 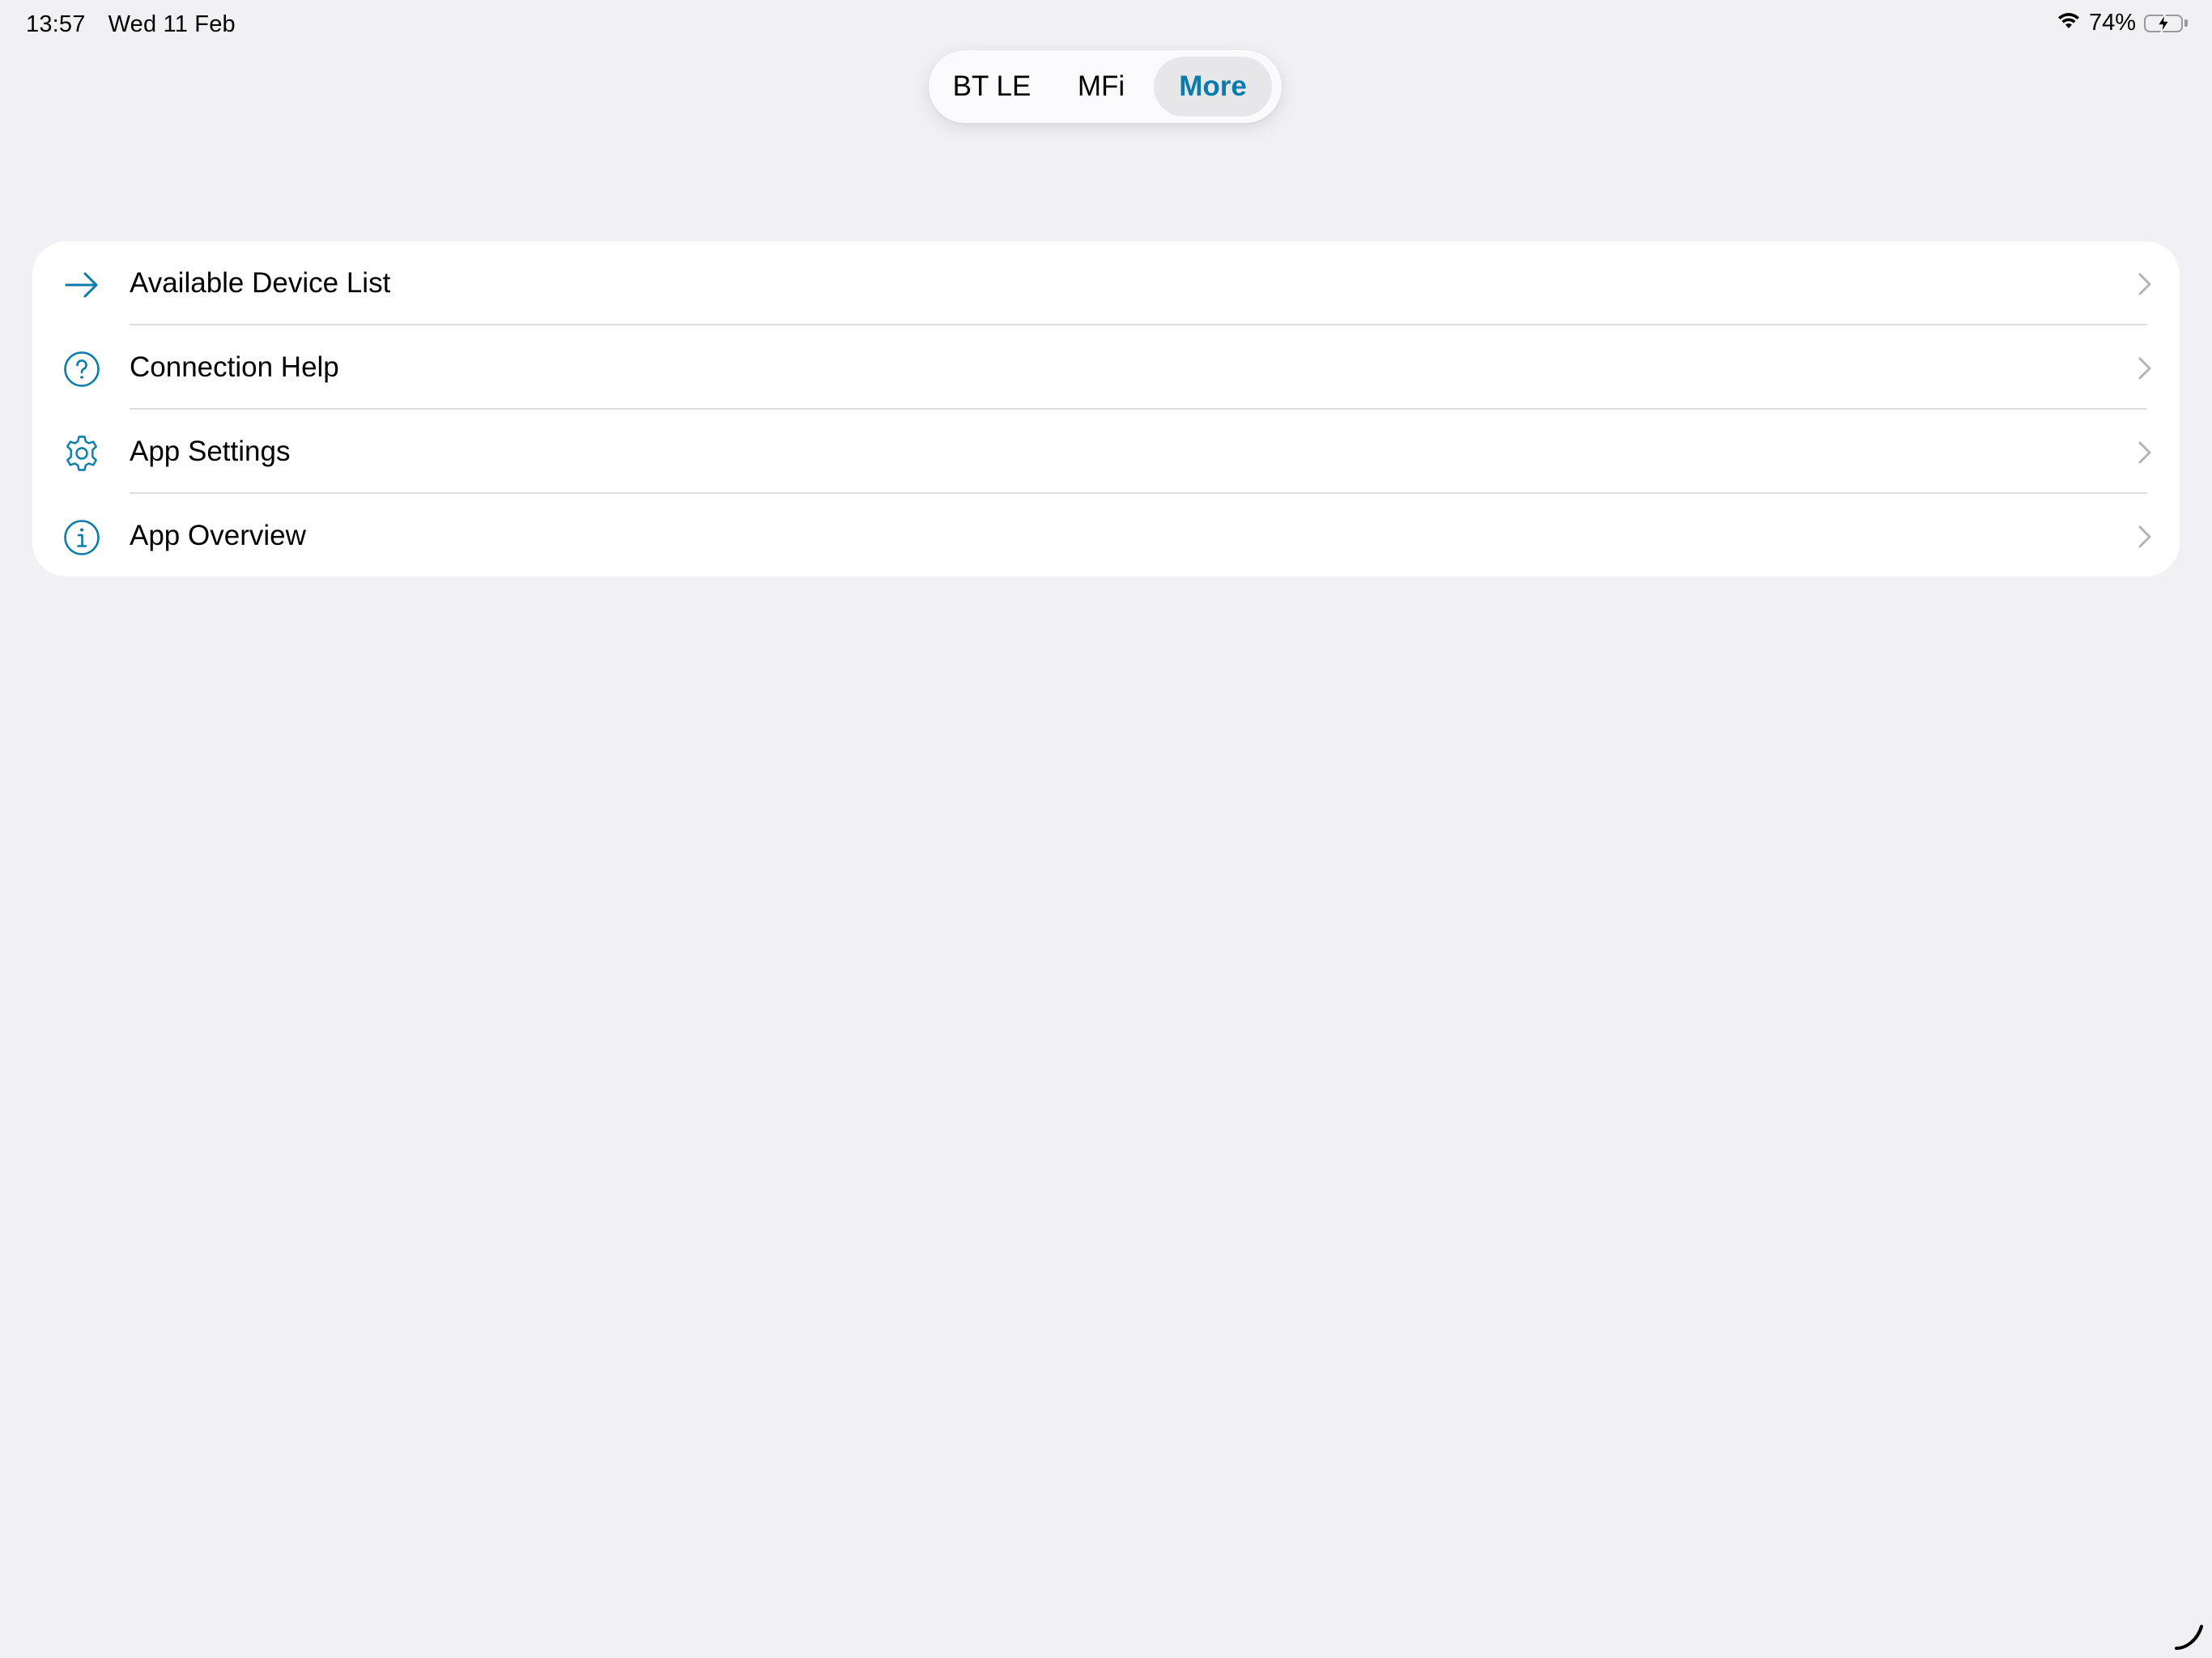 What do you see at coordinates (56, 24) in the screenshot?
I see `status-time: 13:57` at bounding box center [56, 24].